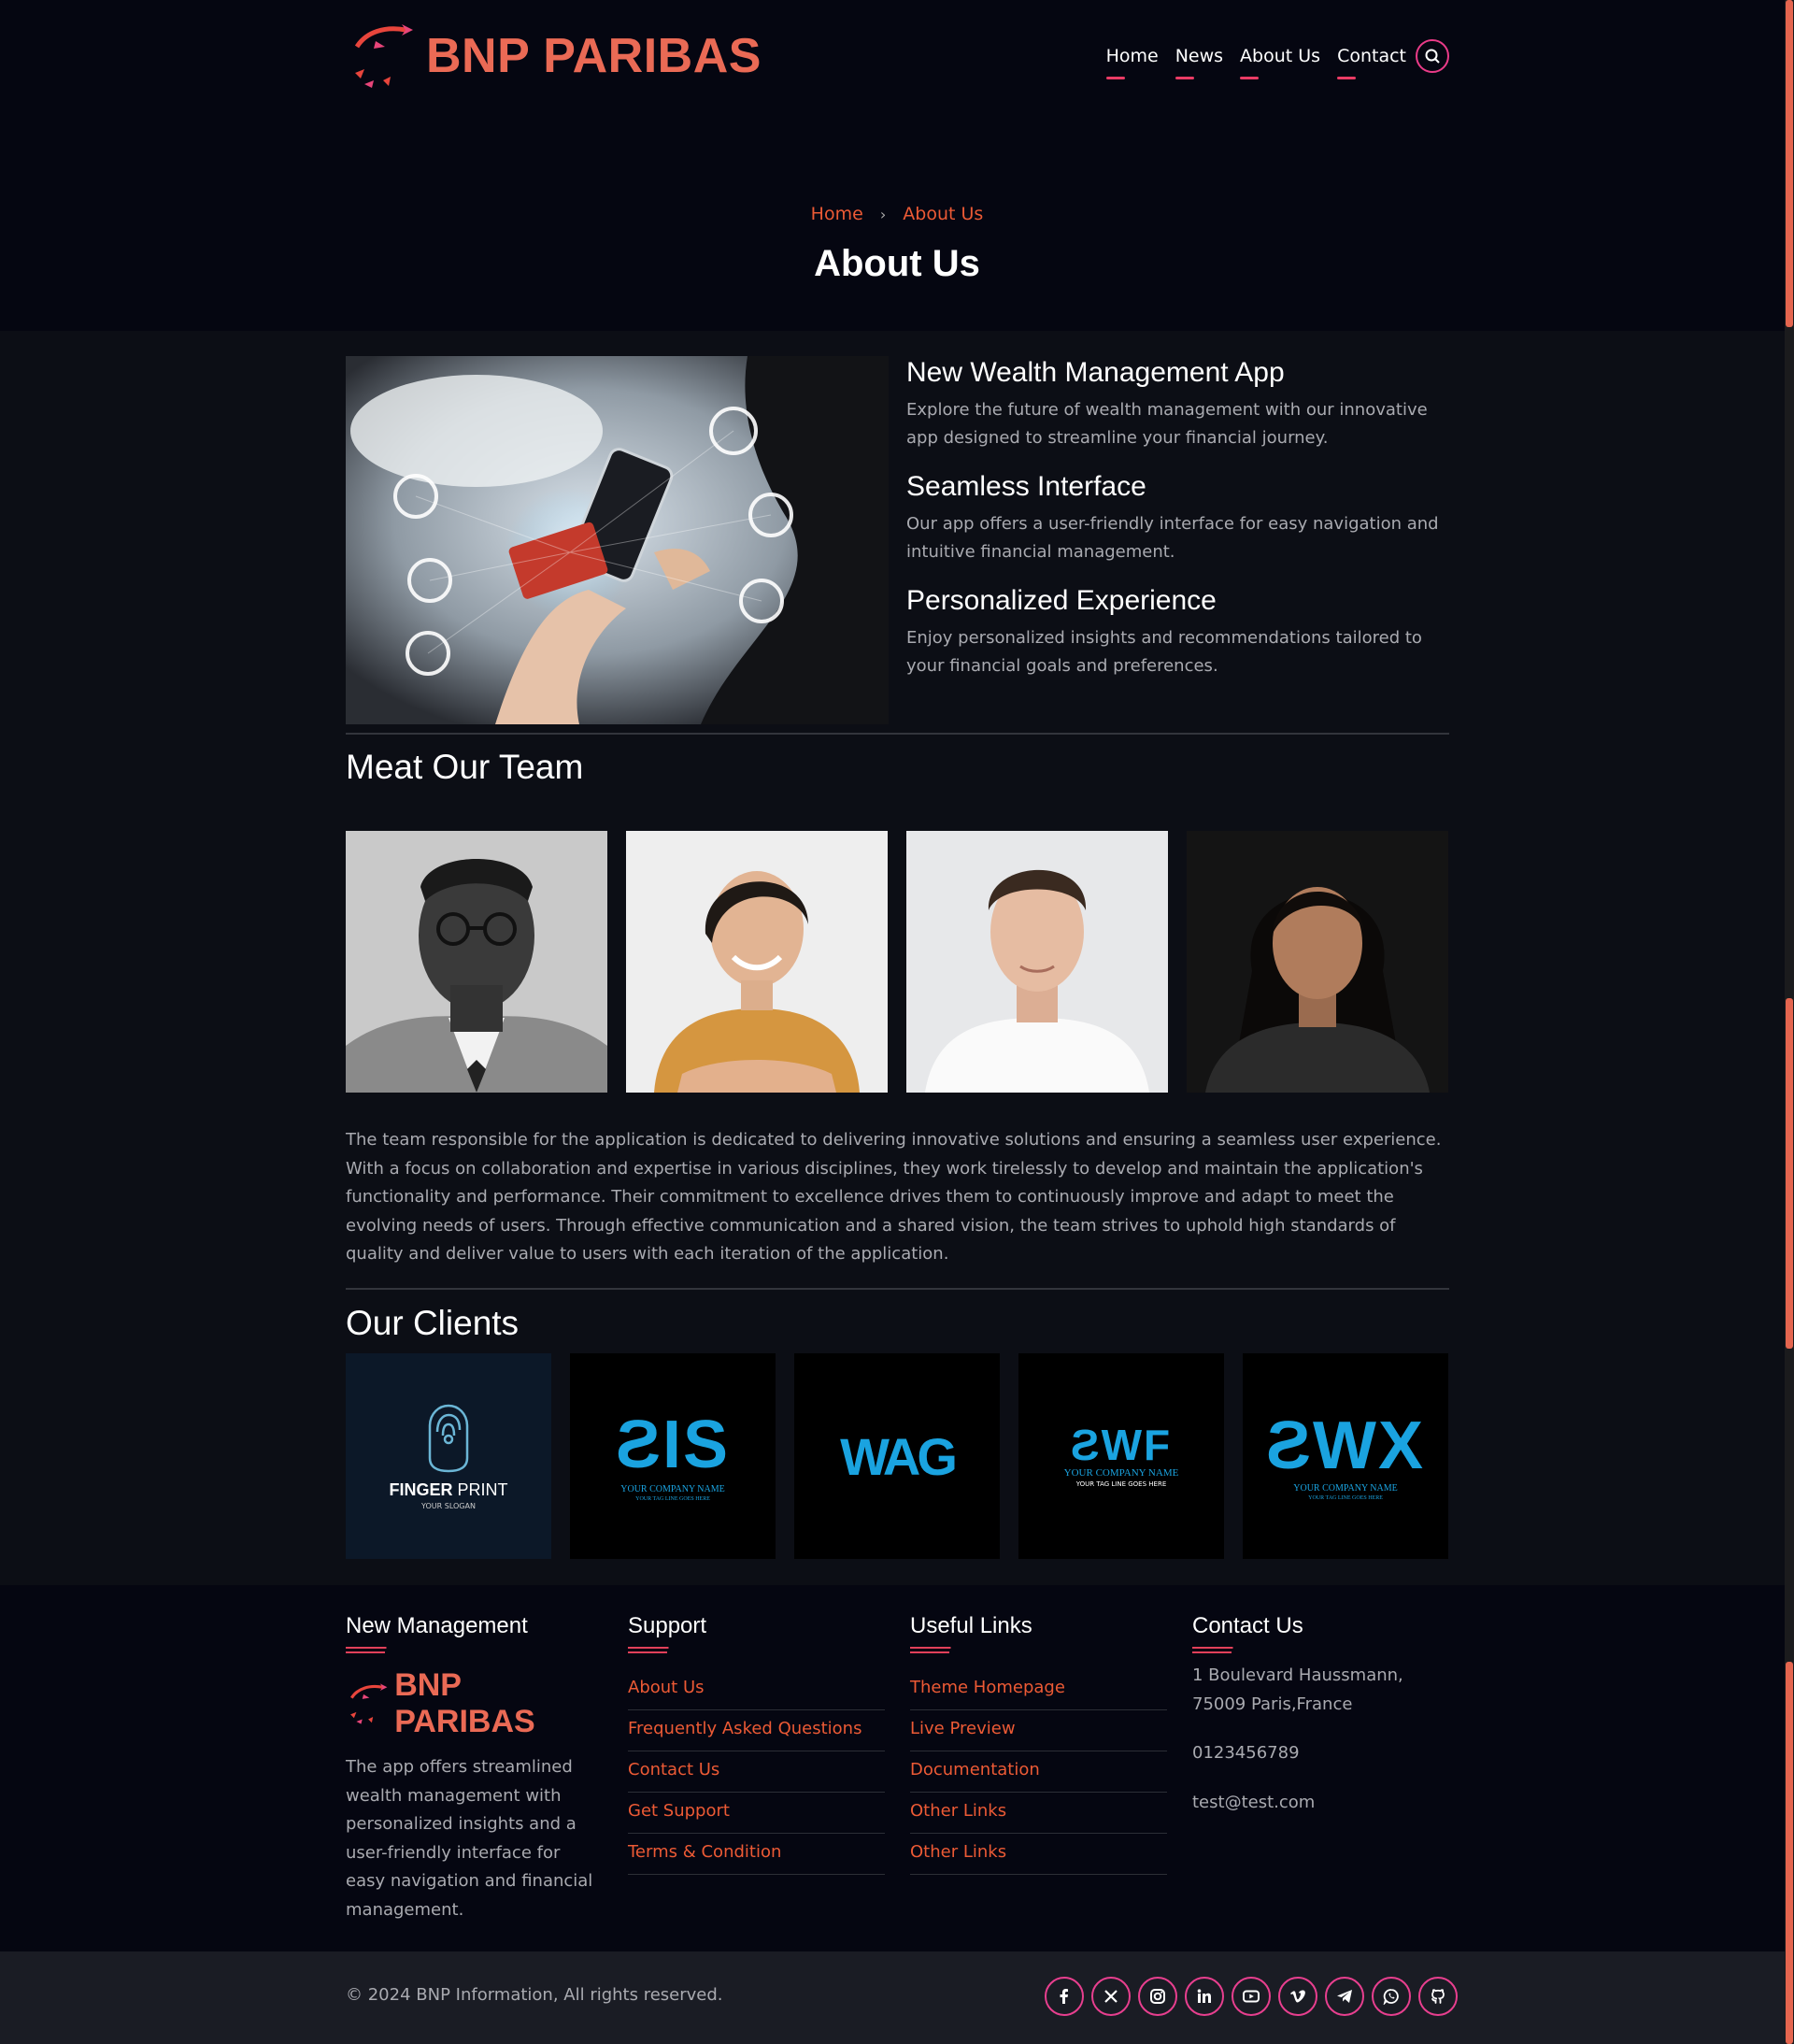 Image resolution: width=1794 pixels, height=2044 pixels. What do you see at coordinates (448, 1438) in the screenshot?
I see `fingerprint-icon` at bounding box center [448, 1438].